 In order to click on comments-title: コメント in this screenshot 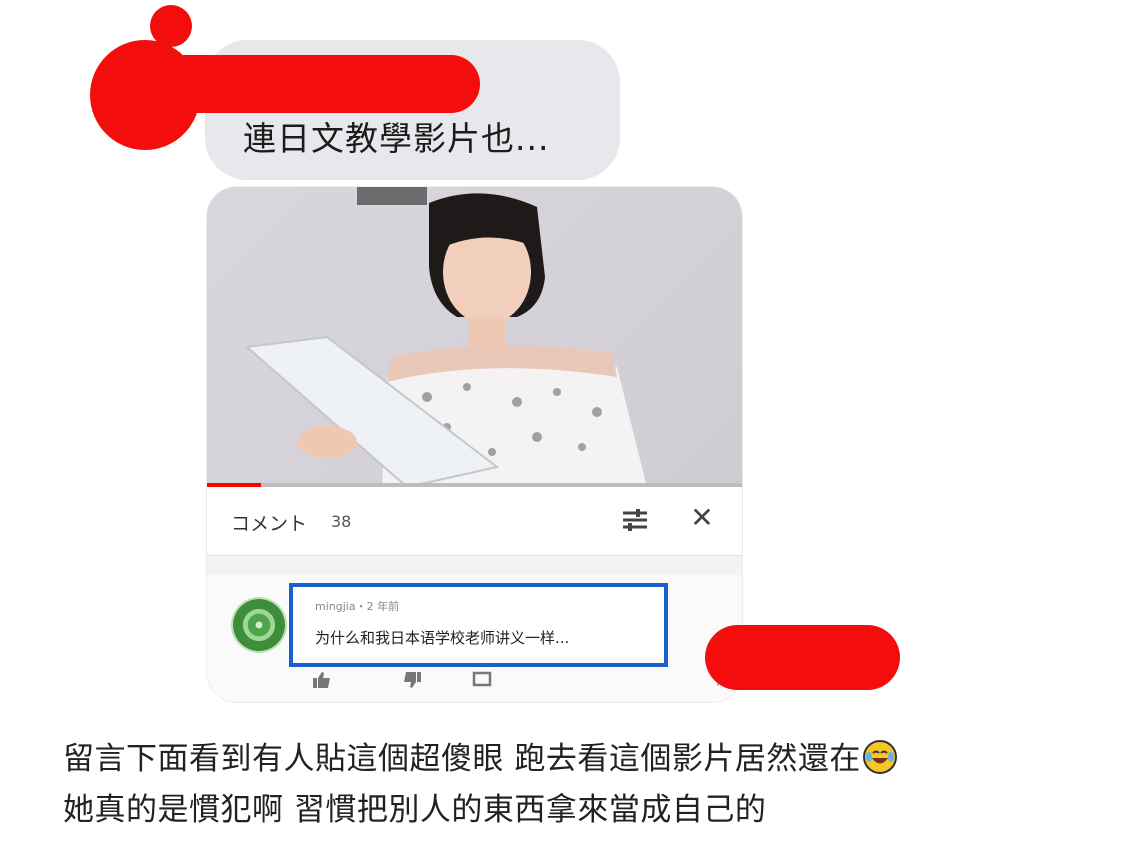, I will do `click(269, 524)`.